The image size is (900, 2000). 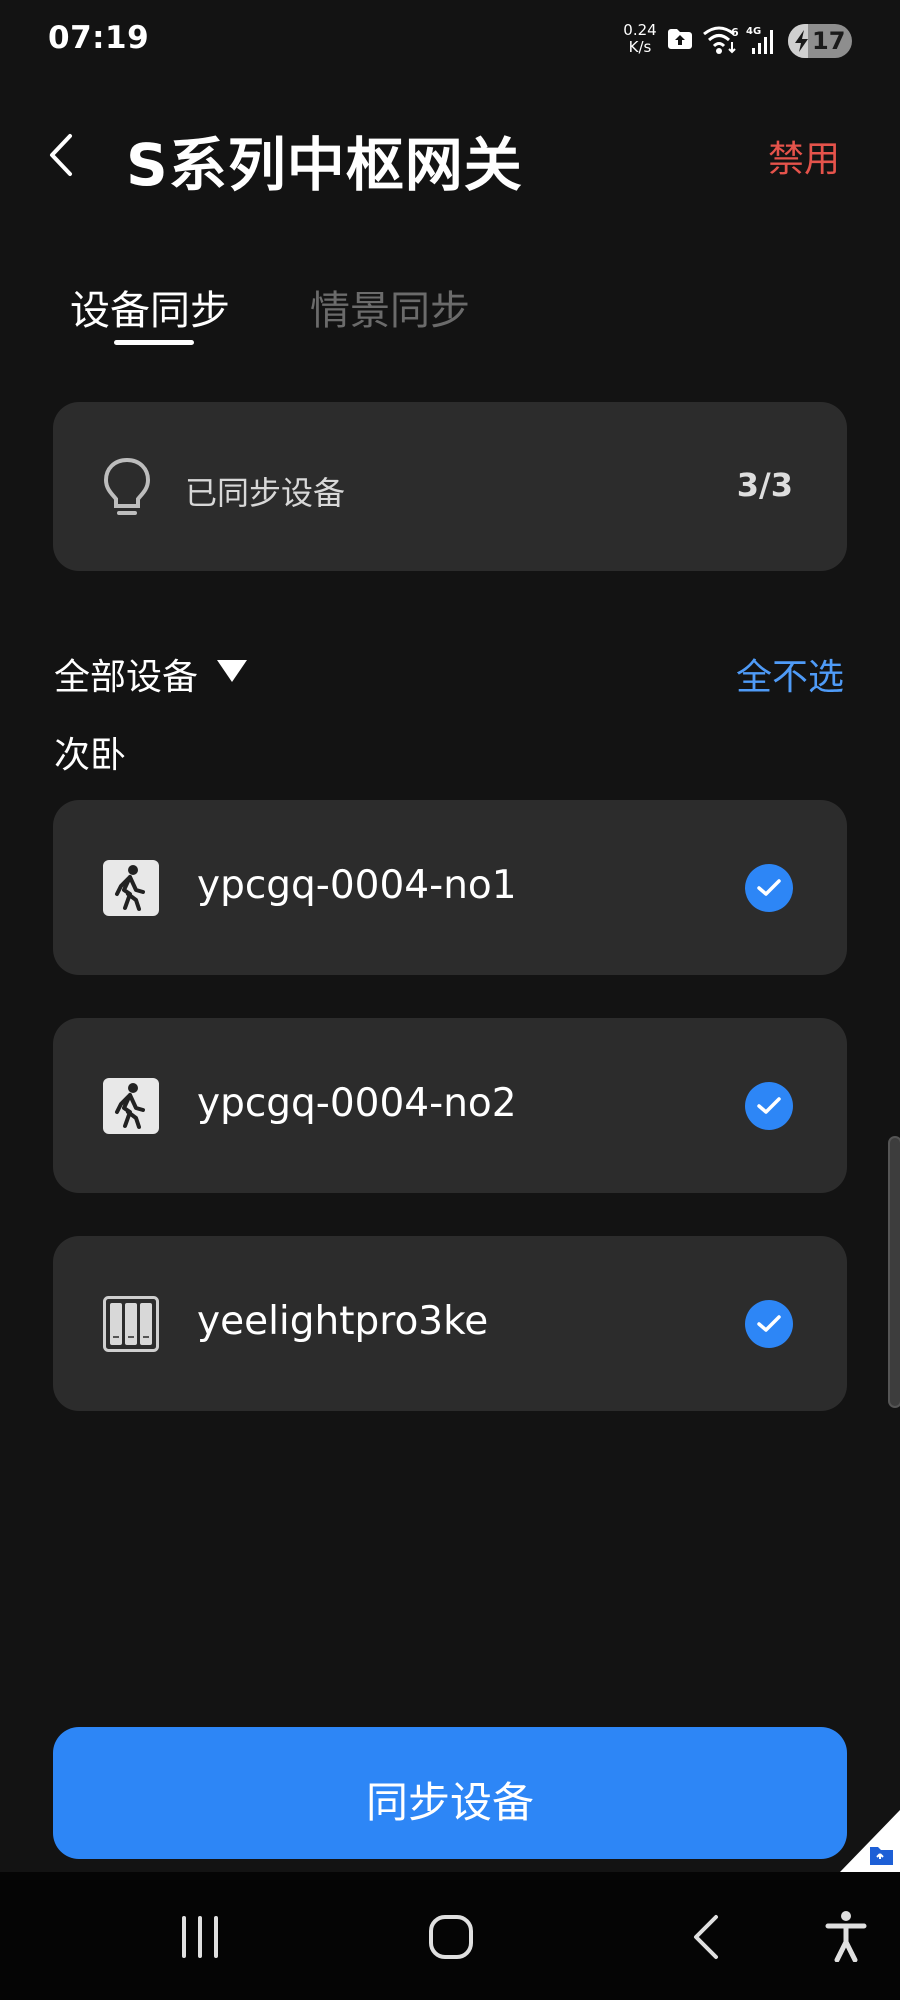 I want to click on caret-down-icon, so click(x=232, y=673).